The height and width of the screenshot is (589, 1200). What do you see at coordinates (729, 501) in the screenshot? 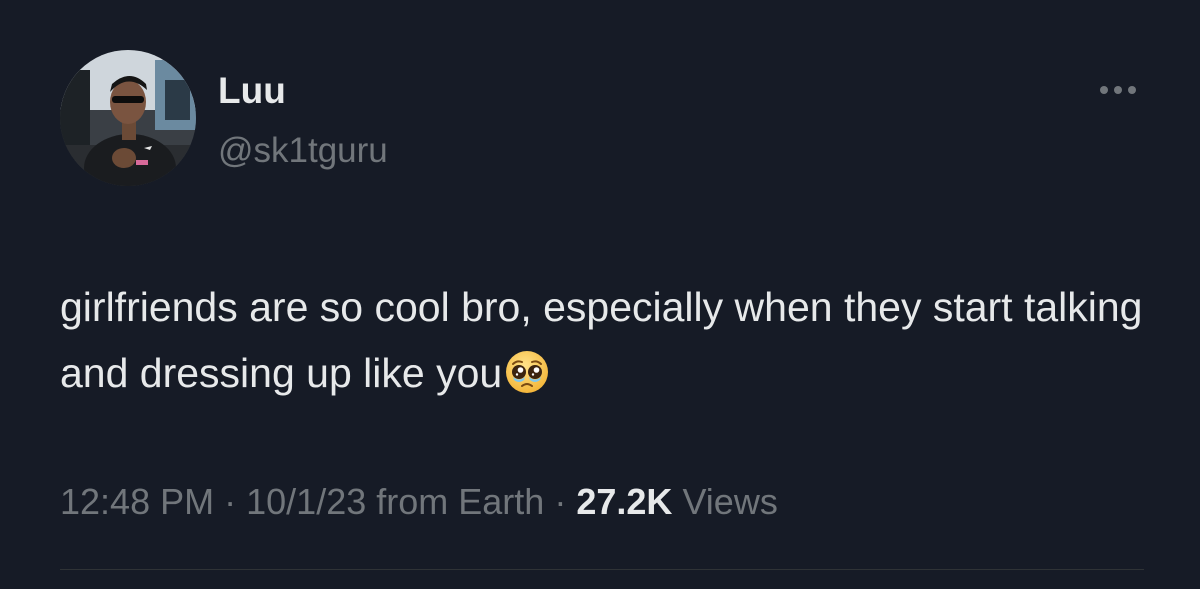
I see `views-label: Views` at bounding box center [729, 501].